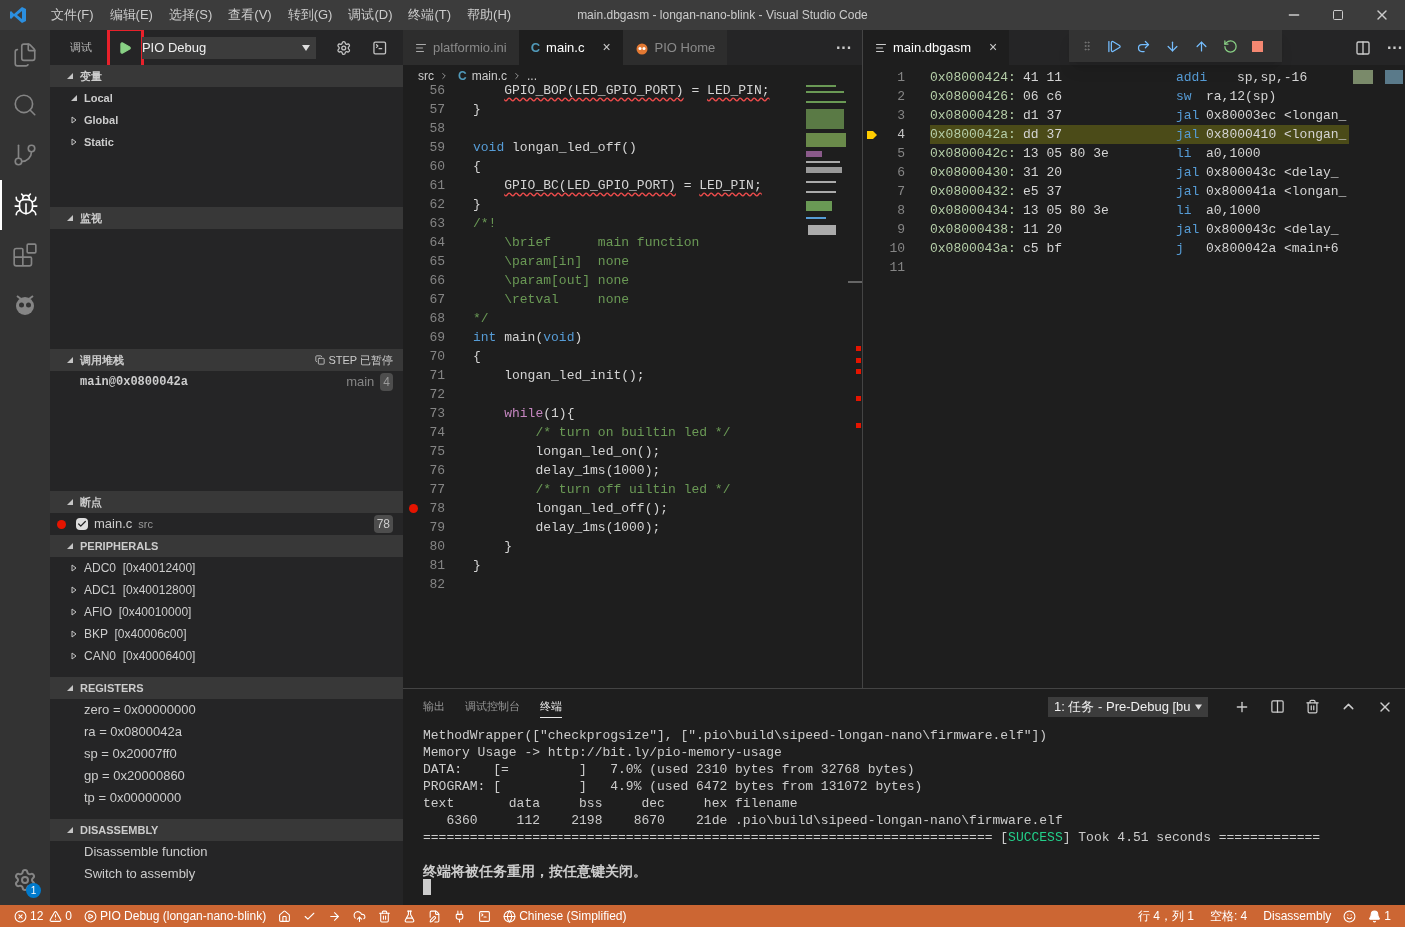 The width and height of the screenshot is (1405, 927). Describe the element at coordinates (1277, 706) in the screenshot. I see `split-terminal-icon` at that location.